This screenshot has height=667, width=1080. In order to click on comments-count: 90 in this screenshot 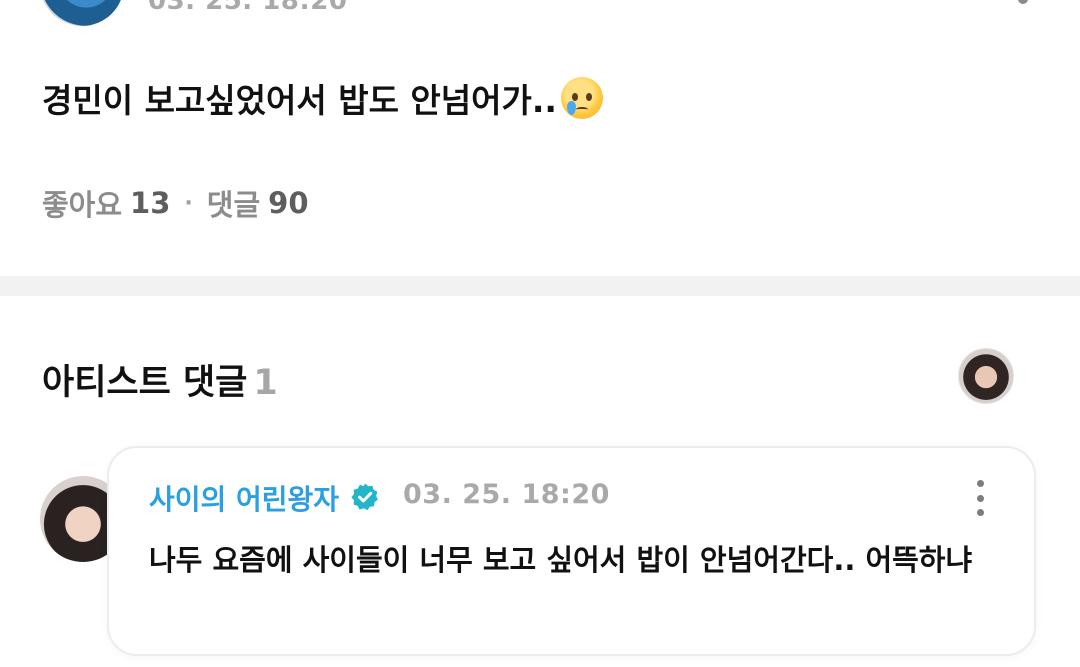, I will do `click(288, 203)`.